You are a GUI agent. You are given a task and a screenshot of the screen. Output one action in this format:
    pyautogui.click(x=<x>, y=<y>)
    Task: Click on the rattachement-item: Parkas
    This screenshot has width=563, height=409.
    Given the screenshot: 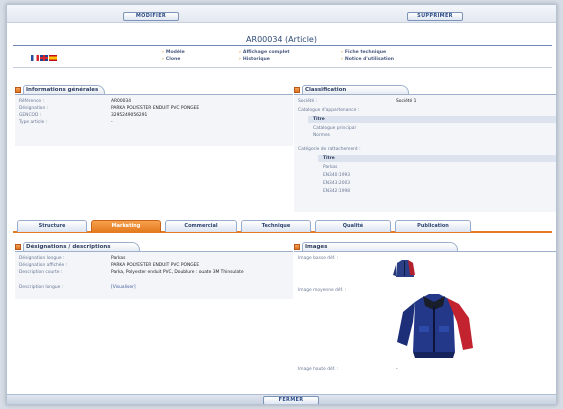 What is the action you would take?
    pyautogui.click(x=330, y=167)
    